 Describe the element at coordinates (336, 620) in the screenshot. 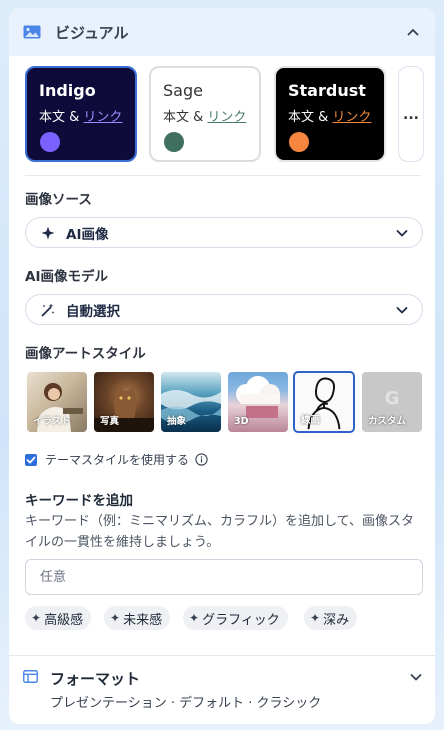

I see `keyword-chip-label: 深み` at that location.